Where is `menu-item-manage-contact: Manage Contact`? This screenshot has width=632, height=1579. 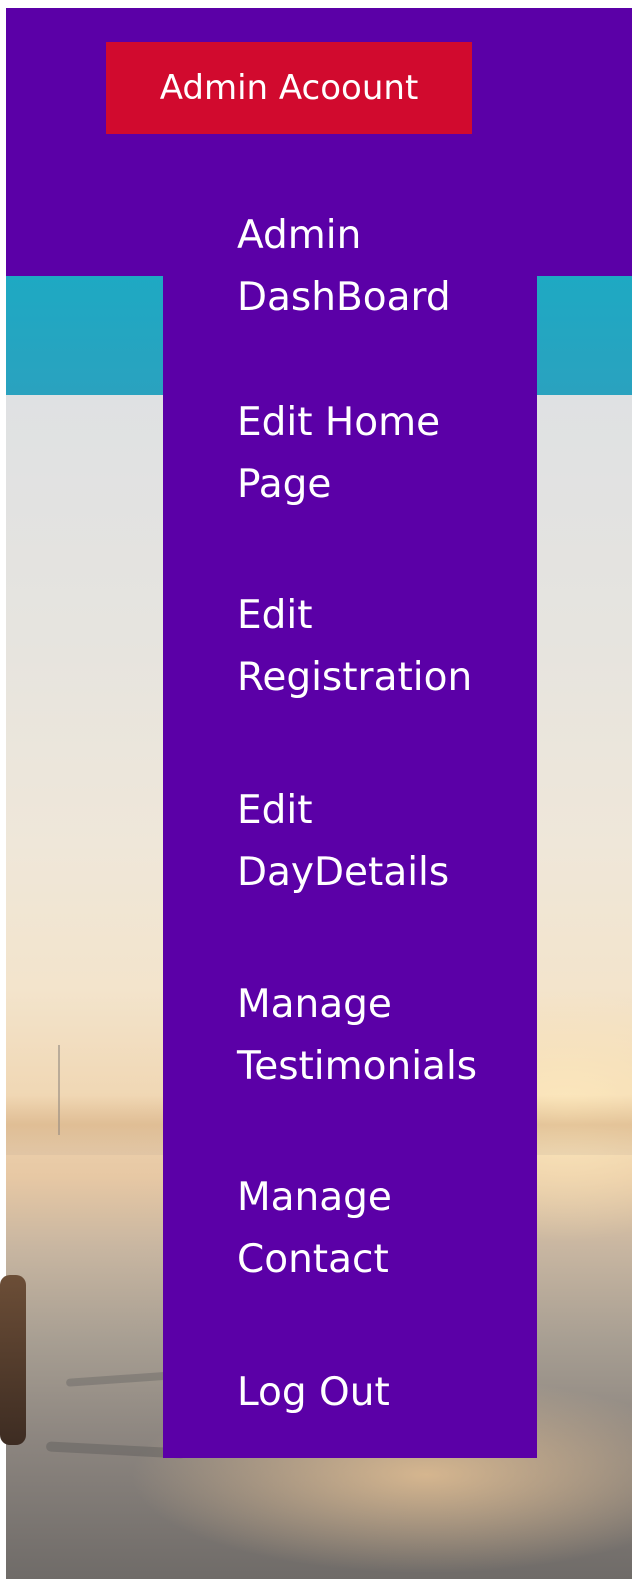
menu-item-manage-contact: Manage Contact is located at coordinates (382, 1229).